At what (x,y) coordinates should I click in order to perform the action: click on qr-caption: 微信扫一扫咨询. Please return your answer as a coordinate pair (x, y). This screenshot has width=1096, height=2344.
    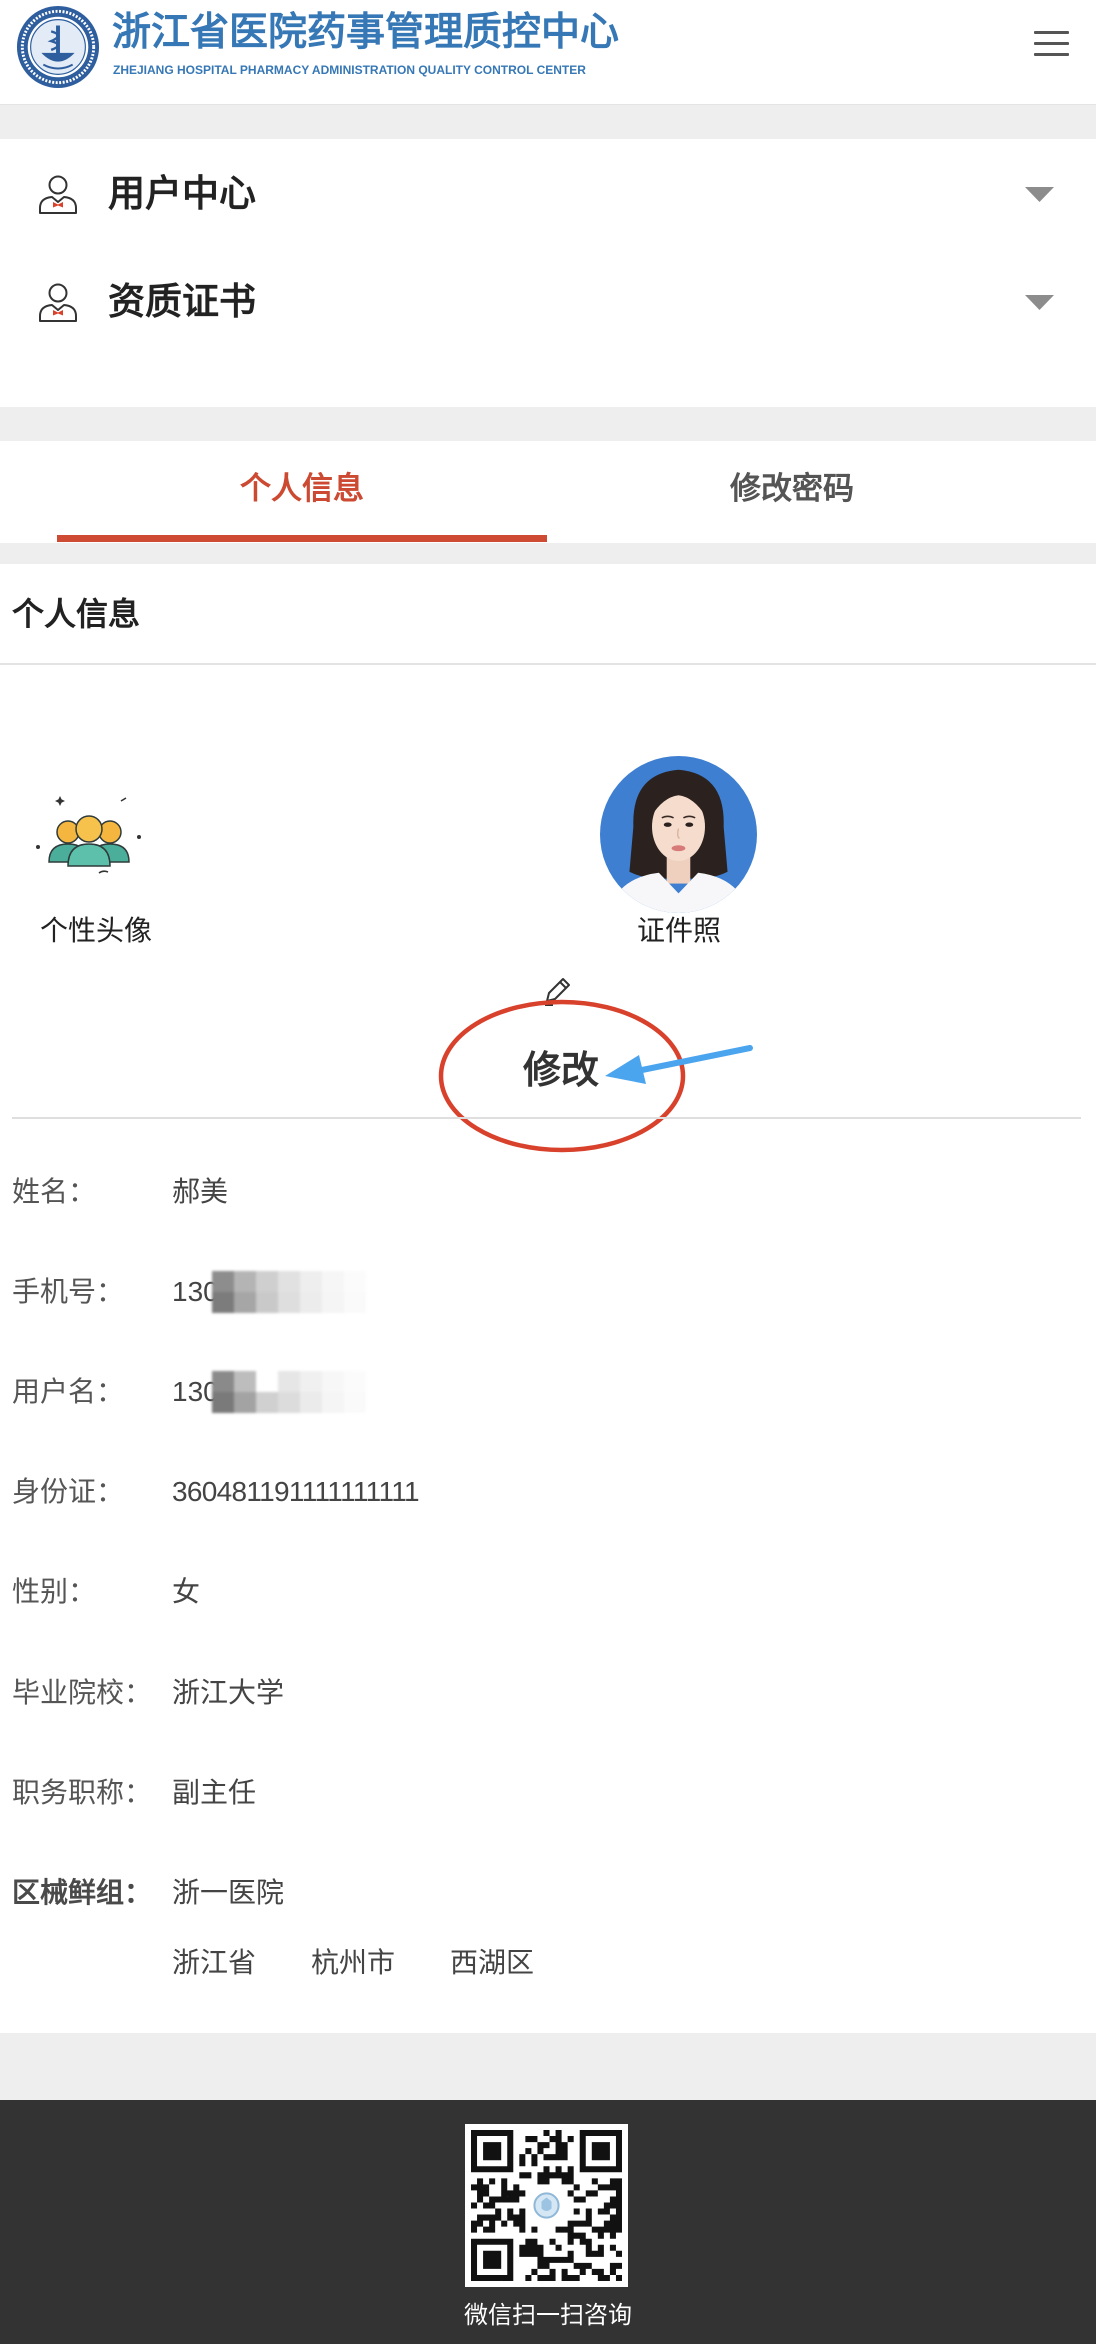
    Looking at the image, I should click on (548, 2315).